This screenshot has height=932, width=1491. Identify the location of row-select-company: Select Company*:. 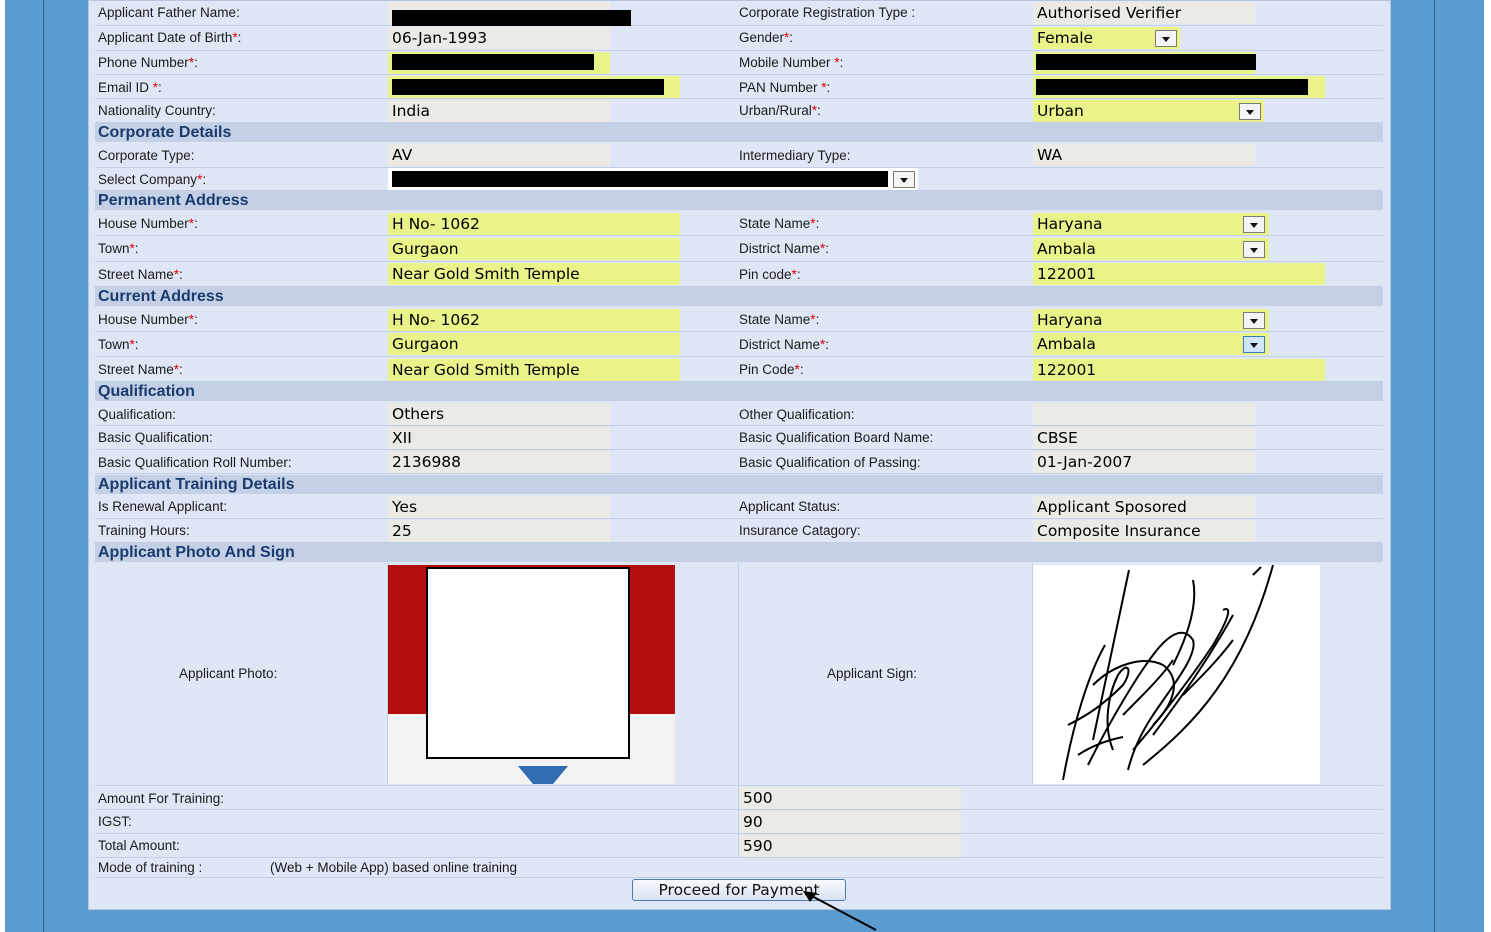
(739, 179).